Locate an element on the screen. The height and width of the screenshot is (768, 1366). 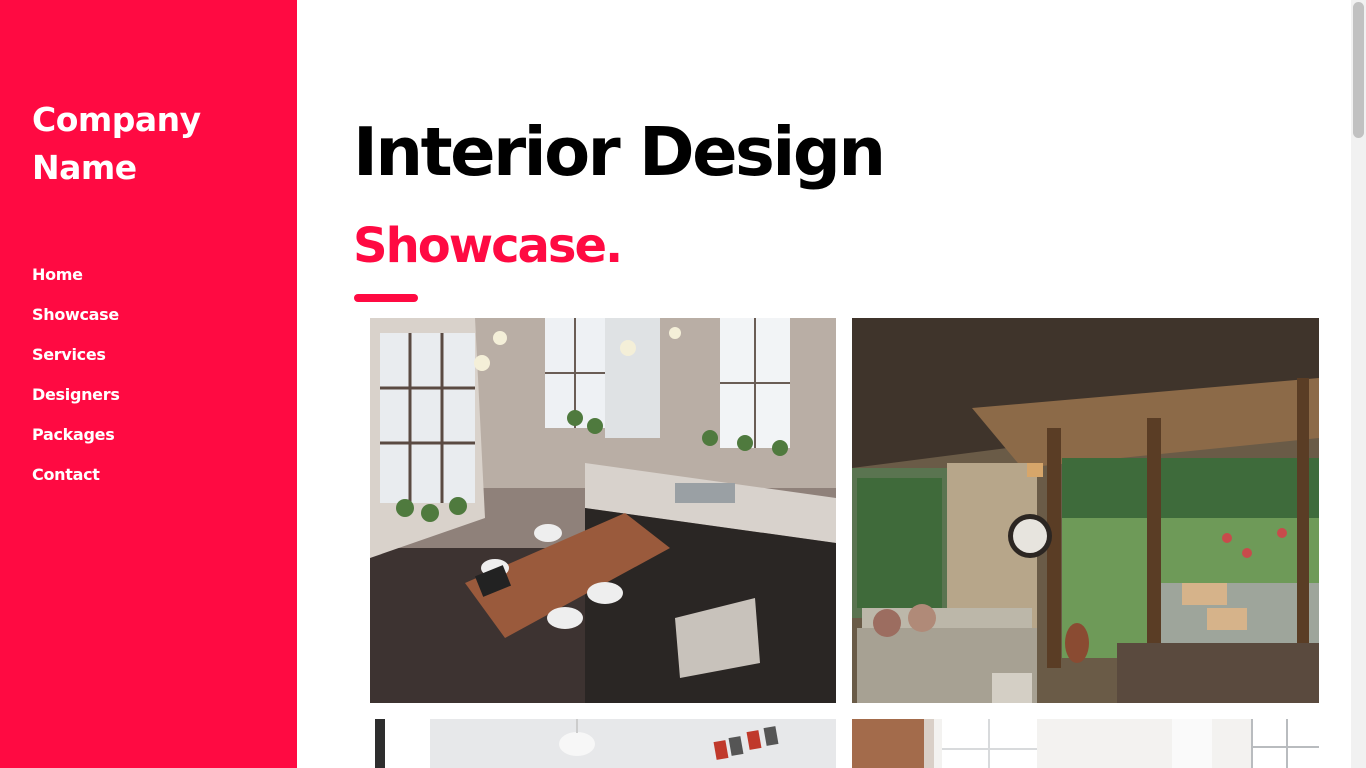
bright-window-room-photo is located at coordinates (1085, 743).